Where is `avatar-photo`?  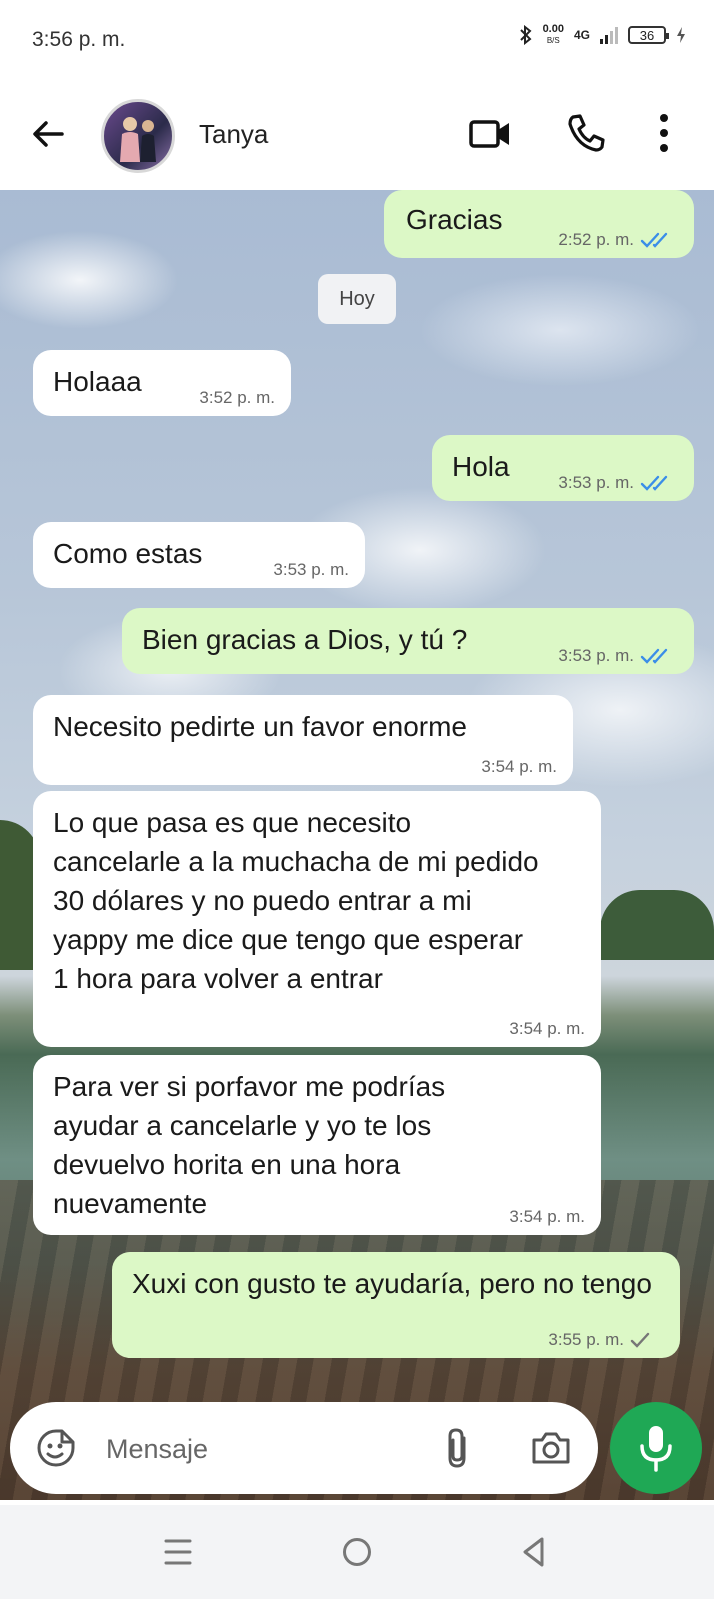 avatar-photo is located at coordinates (138, 139).